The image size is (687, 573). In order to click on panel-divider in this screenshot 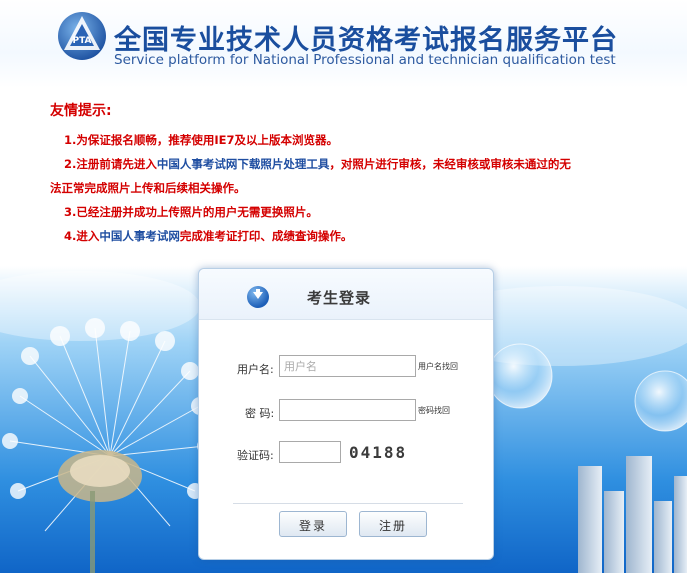, I will do `click(348, 503)`.